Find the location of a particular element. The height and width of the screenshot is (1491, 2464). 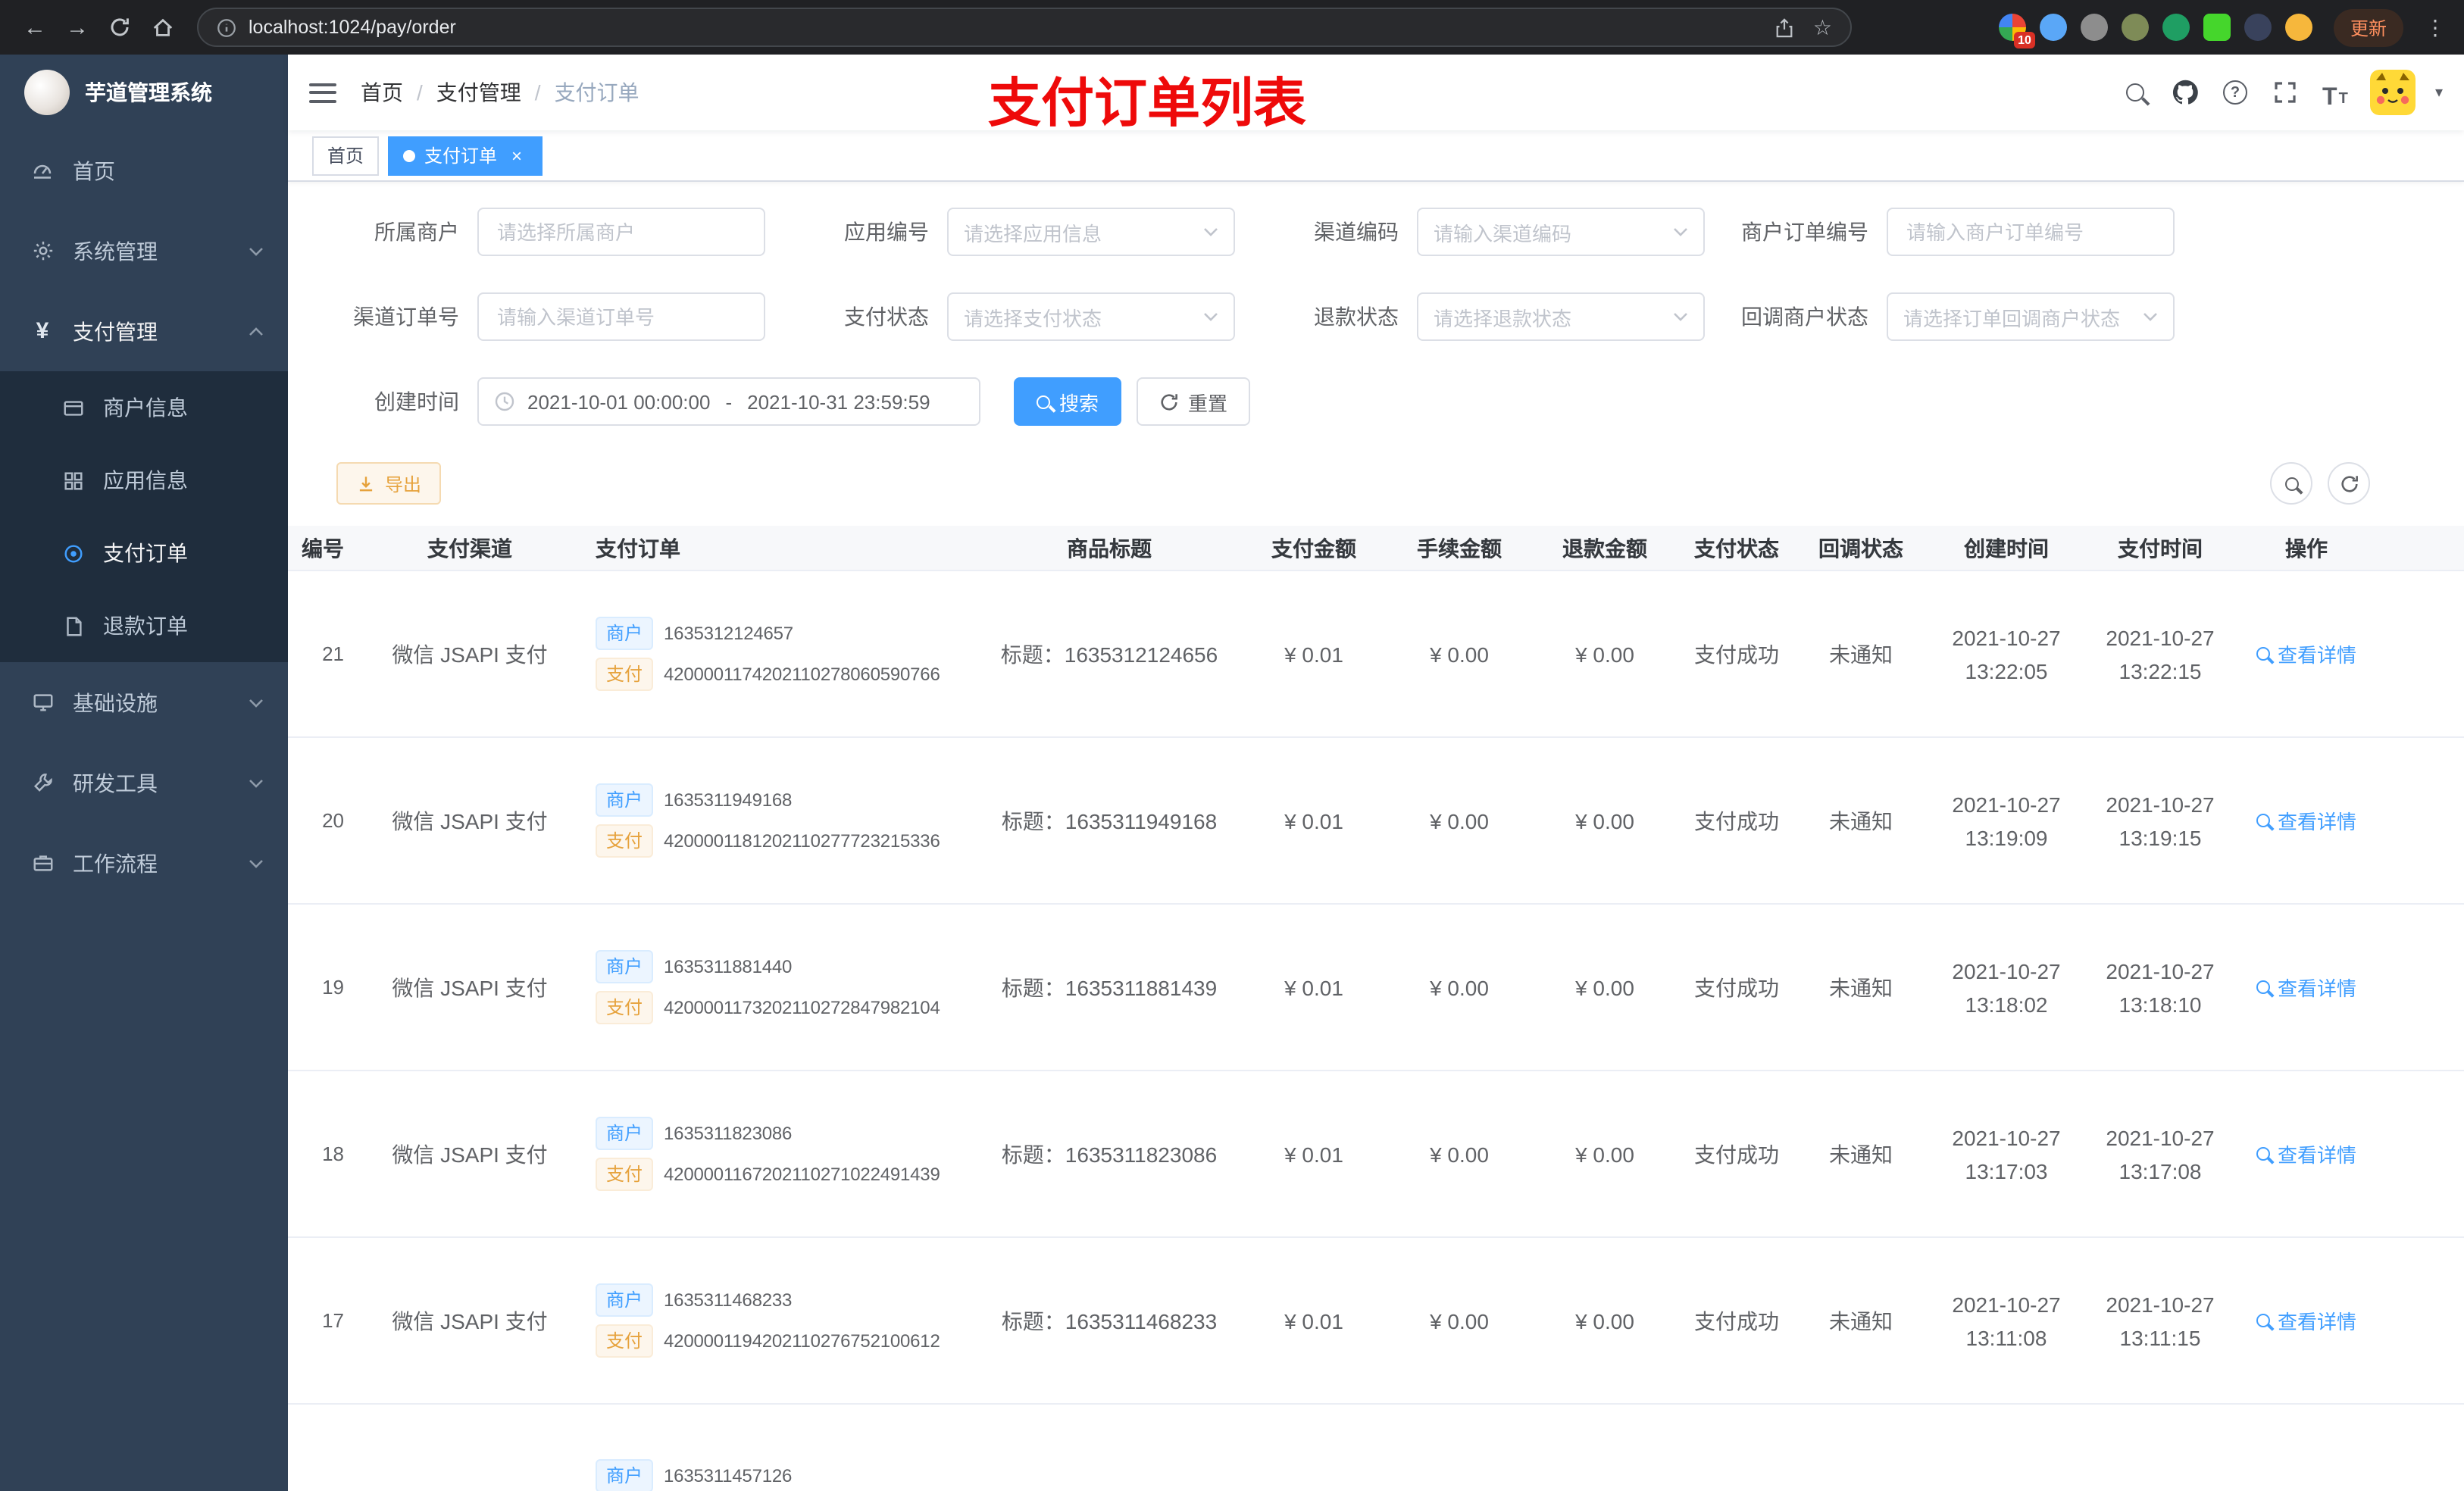

caret-down-icon: ▾ is located at coordinates (2439, 92).